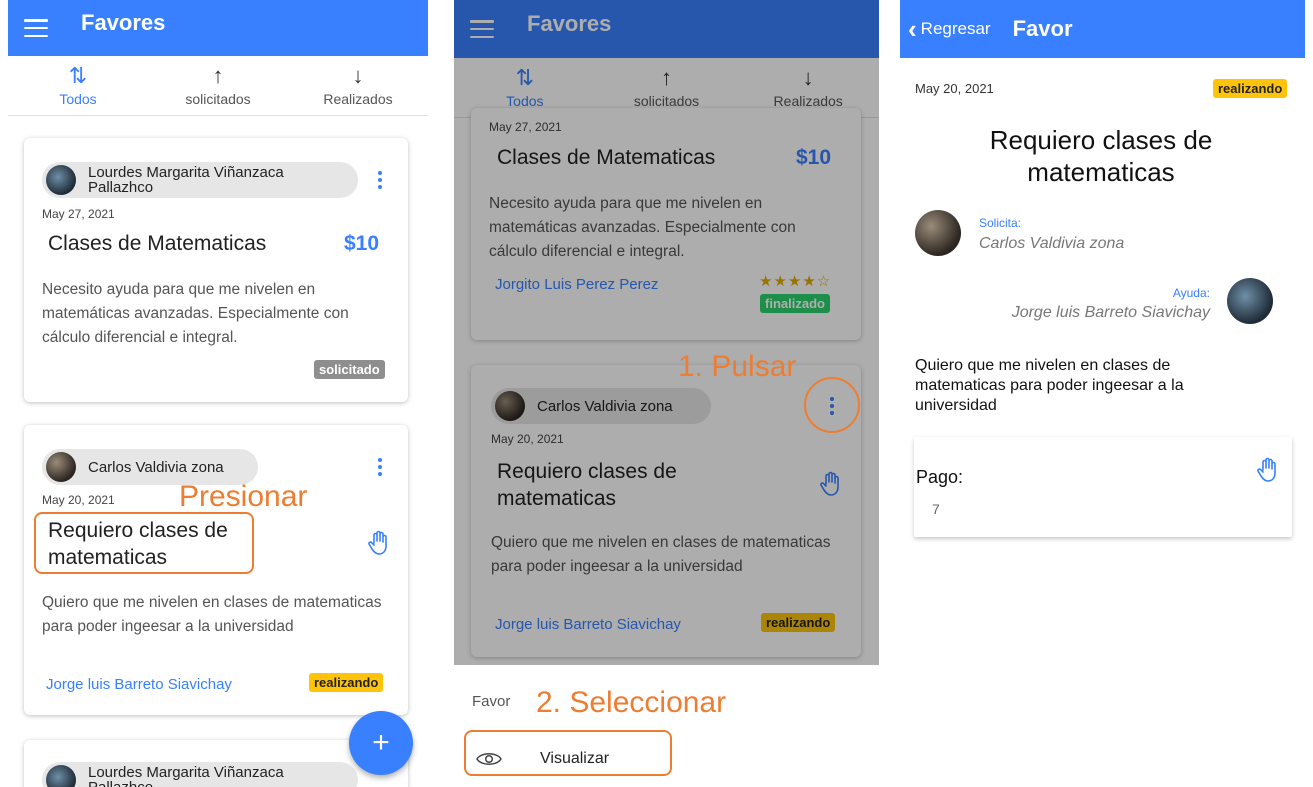 Image resolution: width=1313 pixels, height=787 pixels. Describe the element at coordinates (218, 98) in the screenshot. I see `tab-label: solicitados` at that location.